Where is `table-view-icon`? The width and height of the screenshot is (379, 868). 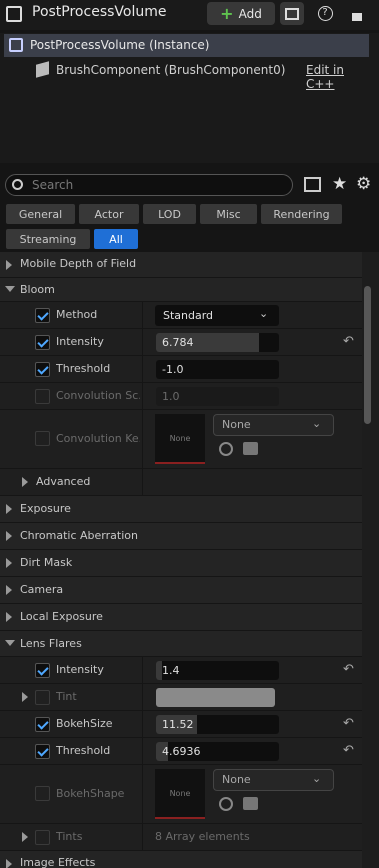 table-view-icon is located at coordinates (312, 184).